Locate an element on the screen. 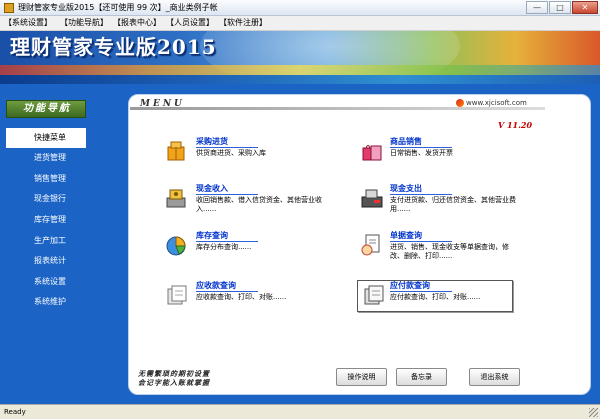 Image resolution: width=600 pixels, height=419 pixels. menu-ribbon is located at coordinates (337, 108).